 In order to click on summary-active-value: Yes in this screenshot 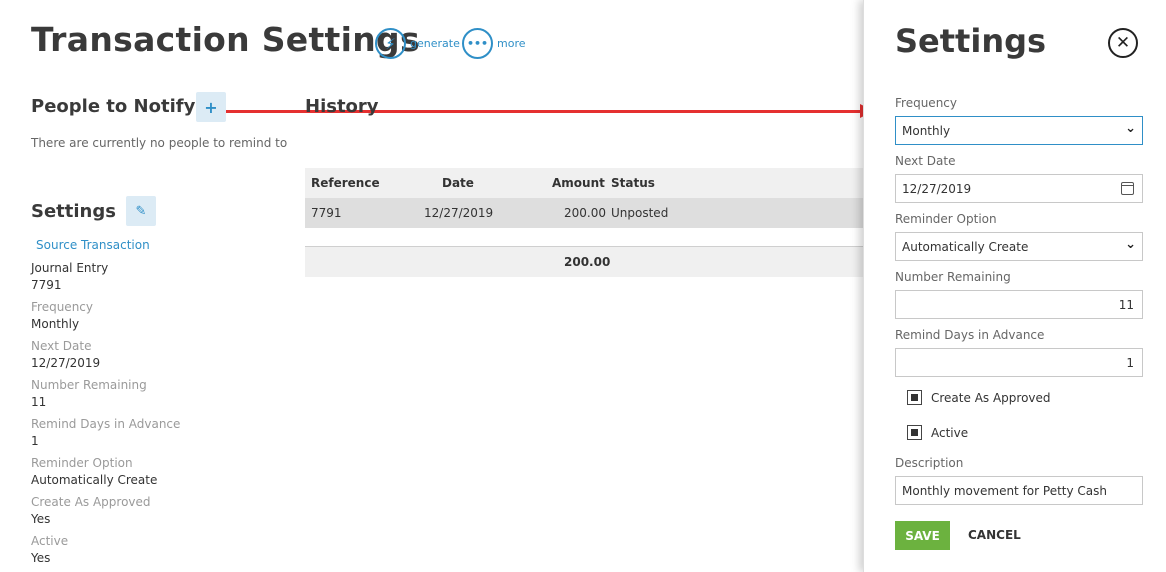, I will do `click(41, 558)`.